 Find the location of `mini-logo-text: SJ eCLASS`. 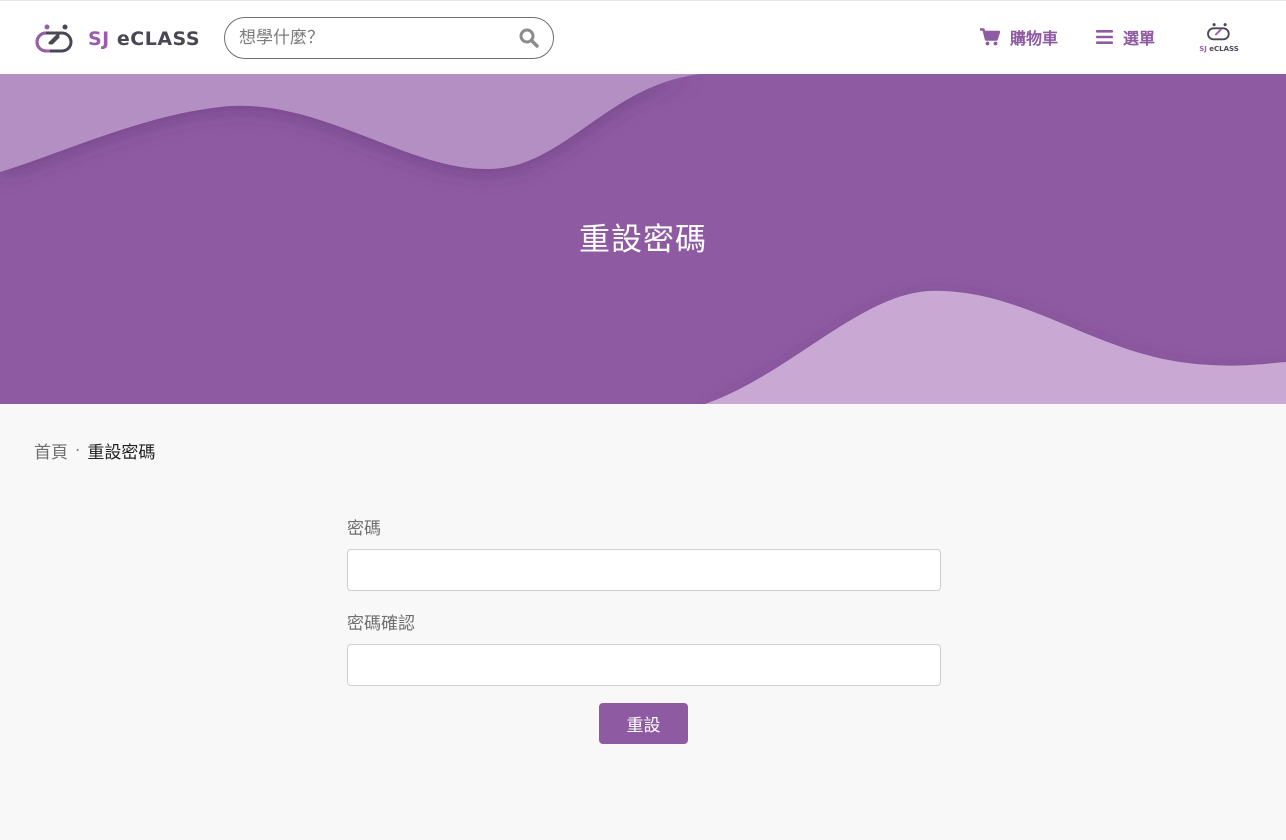

mini-logo-text: SJ eCLASS is located at coordinates (1219, 49).